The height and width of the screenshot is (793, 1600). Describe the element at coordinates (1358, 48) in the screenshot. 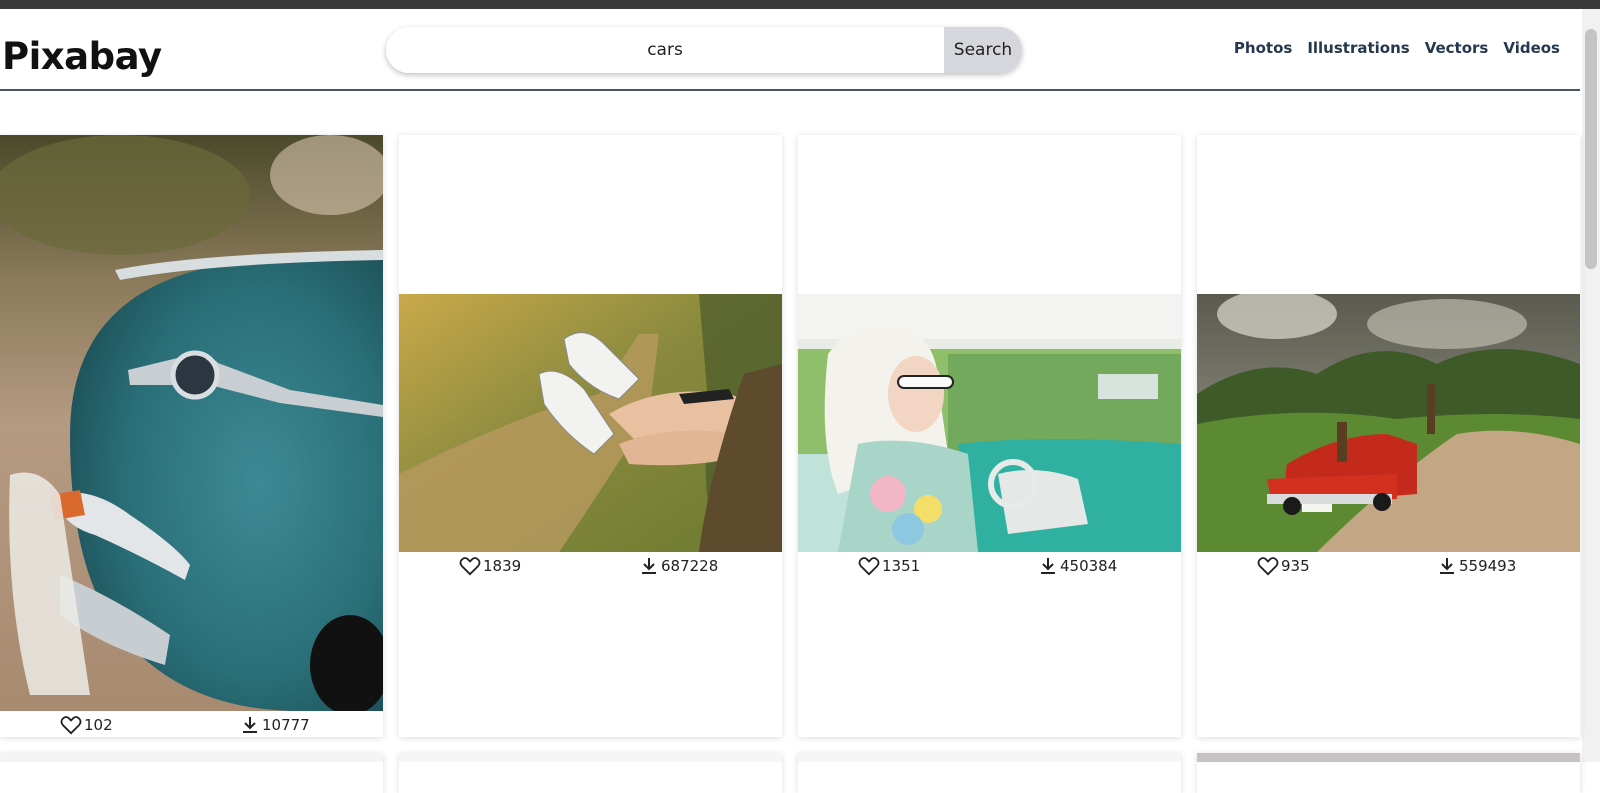

I see `nav-illustrations: Illustrations` at that location.